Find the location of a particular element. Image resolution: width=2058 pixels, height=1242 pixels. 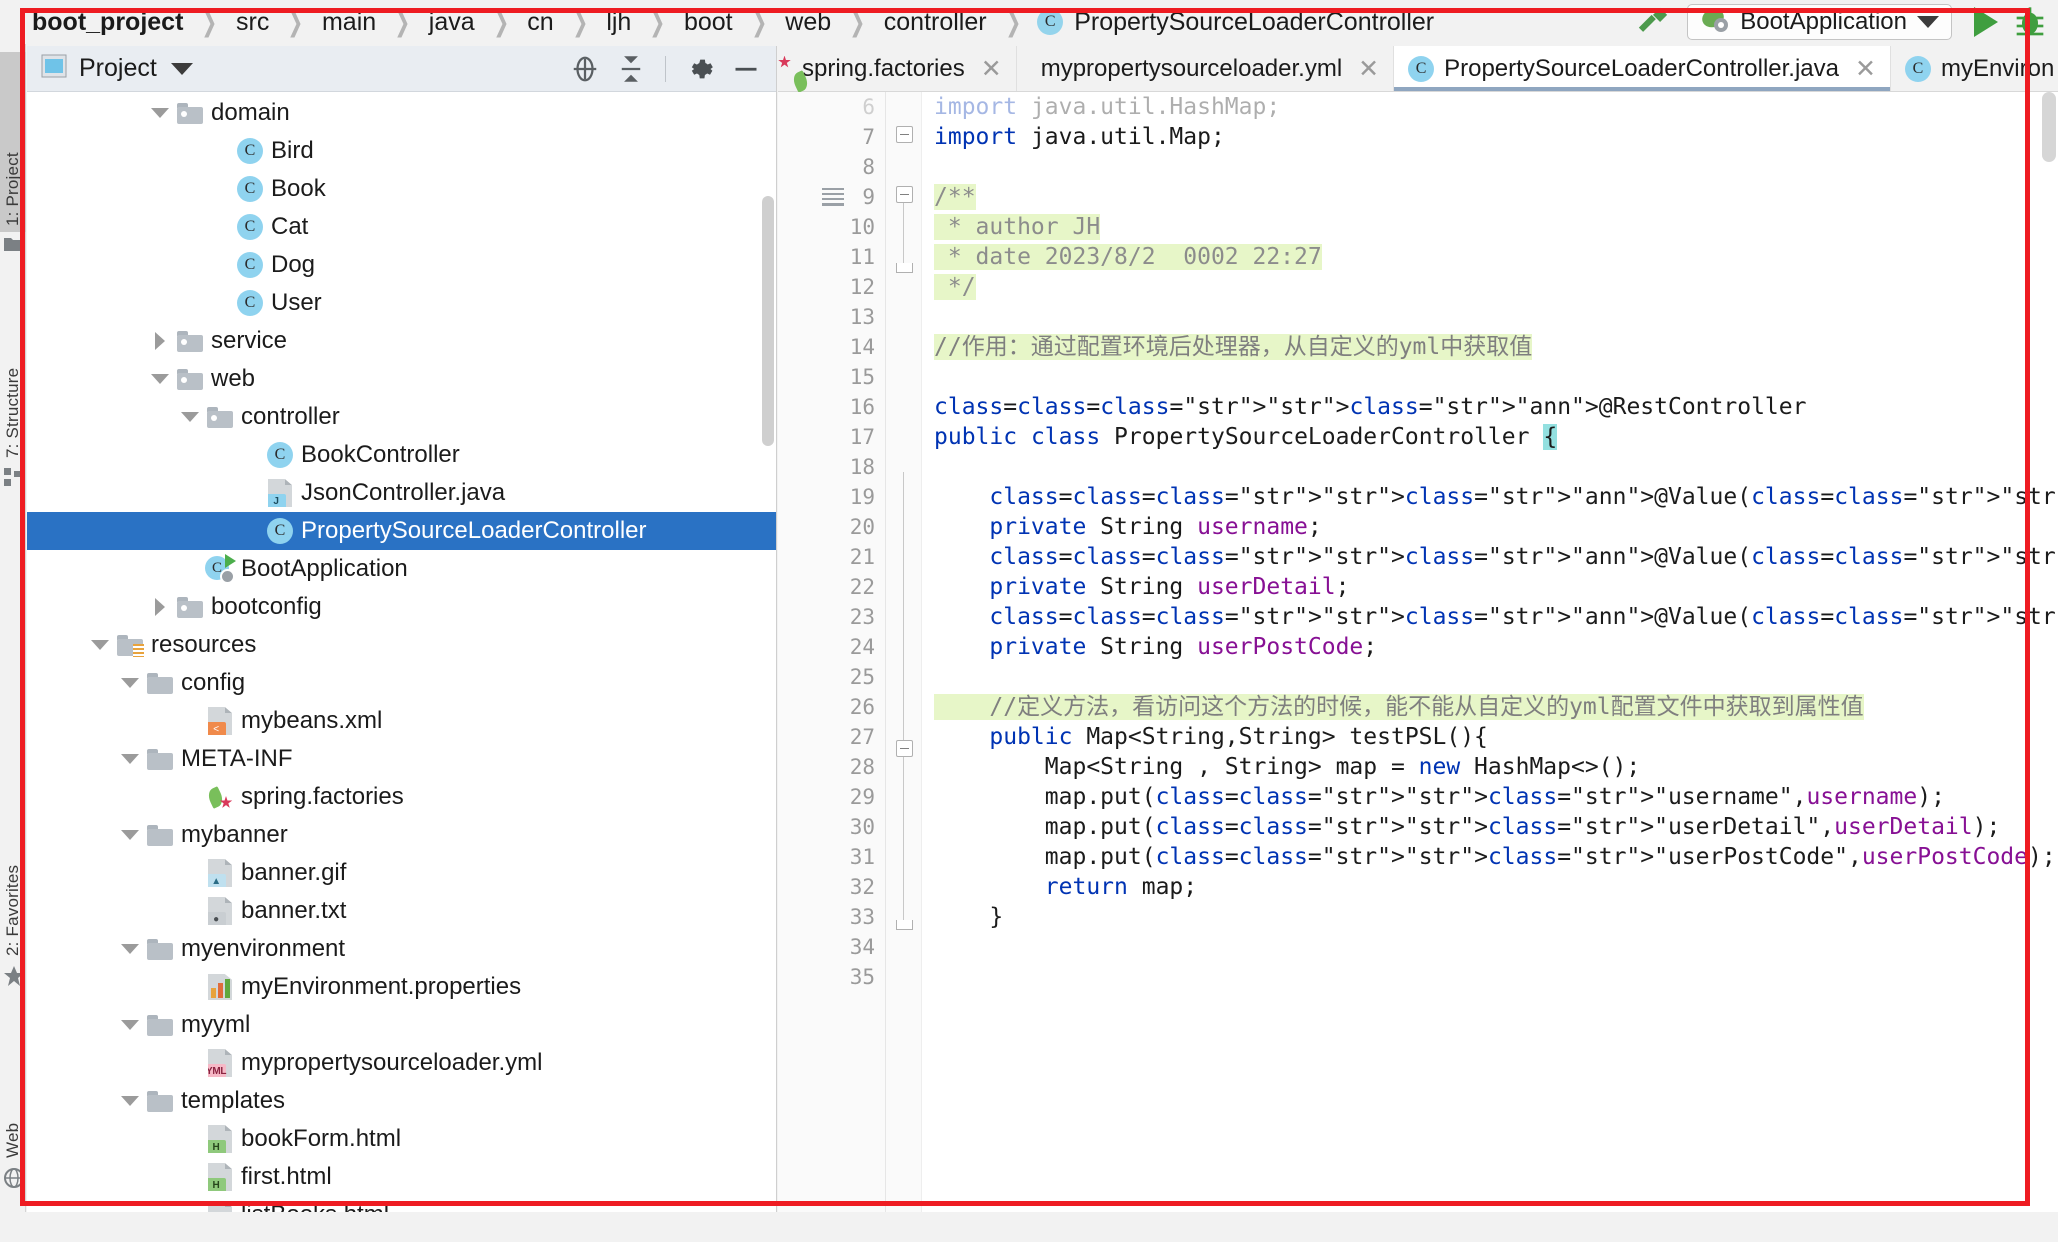

sidebar-item-favorites: 2: Favorites is located at coordinates (13, 862).